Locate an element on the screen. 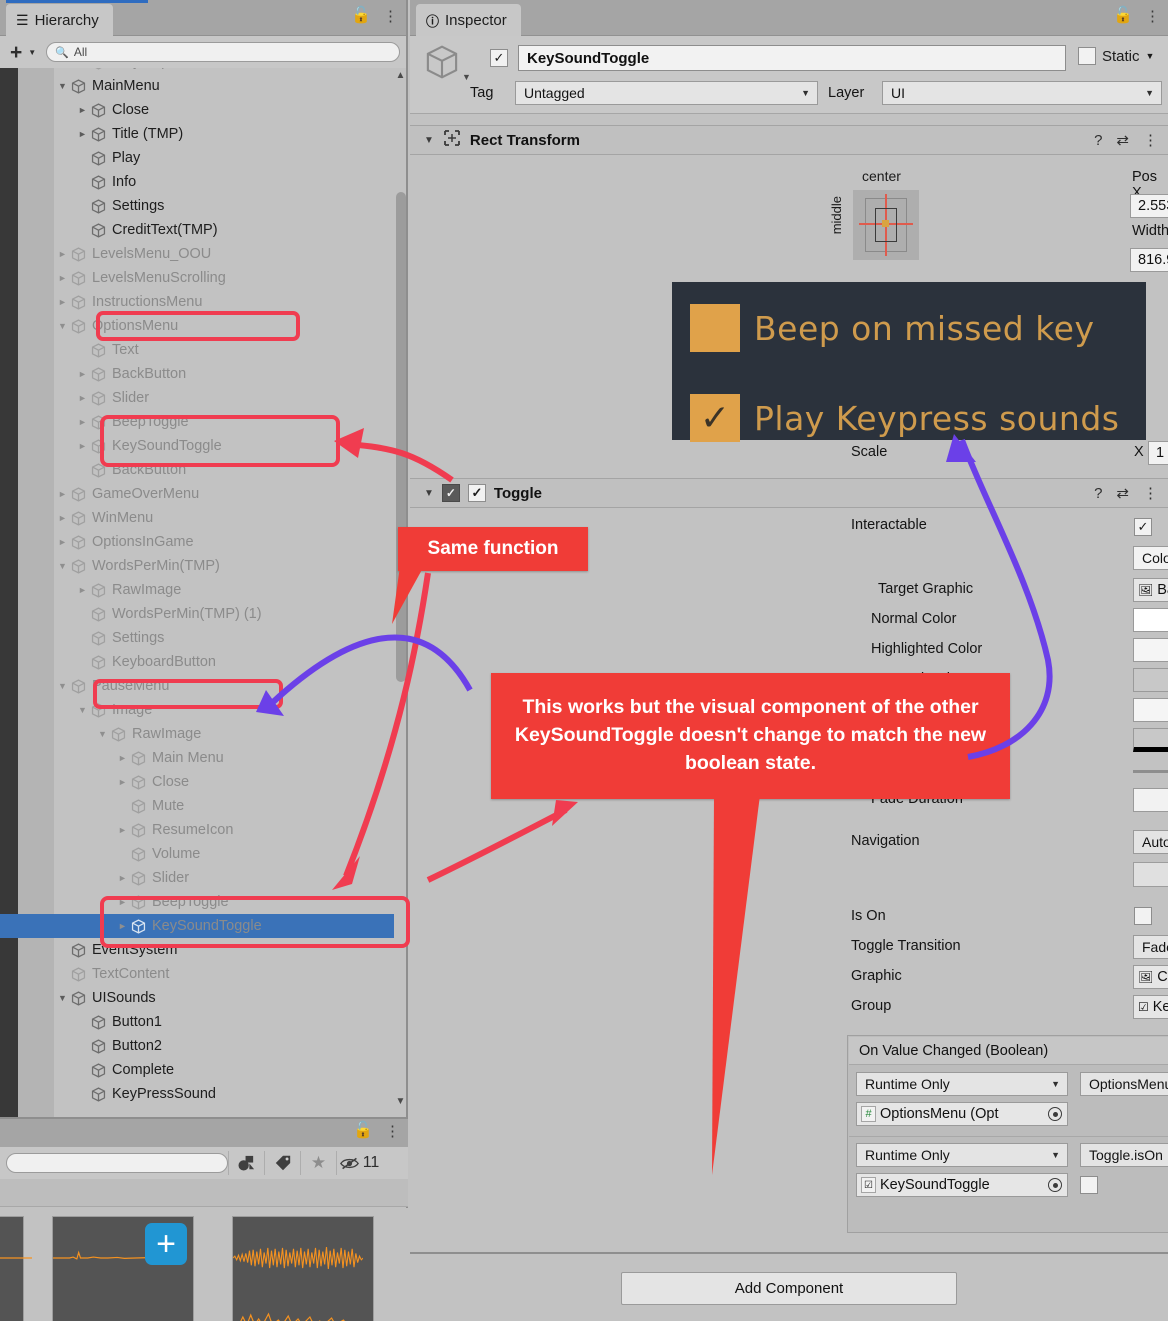 The width and height of the screenshot is (1168, 1321). event-object-field: ☑ KeySoundToggle is located at coordinates (962, 1185).